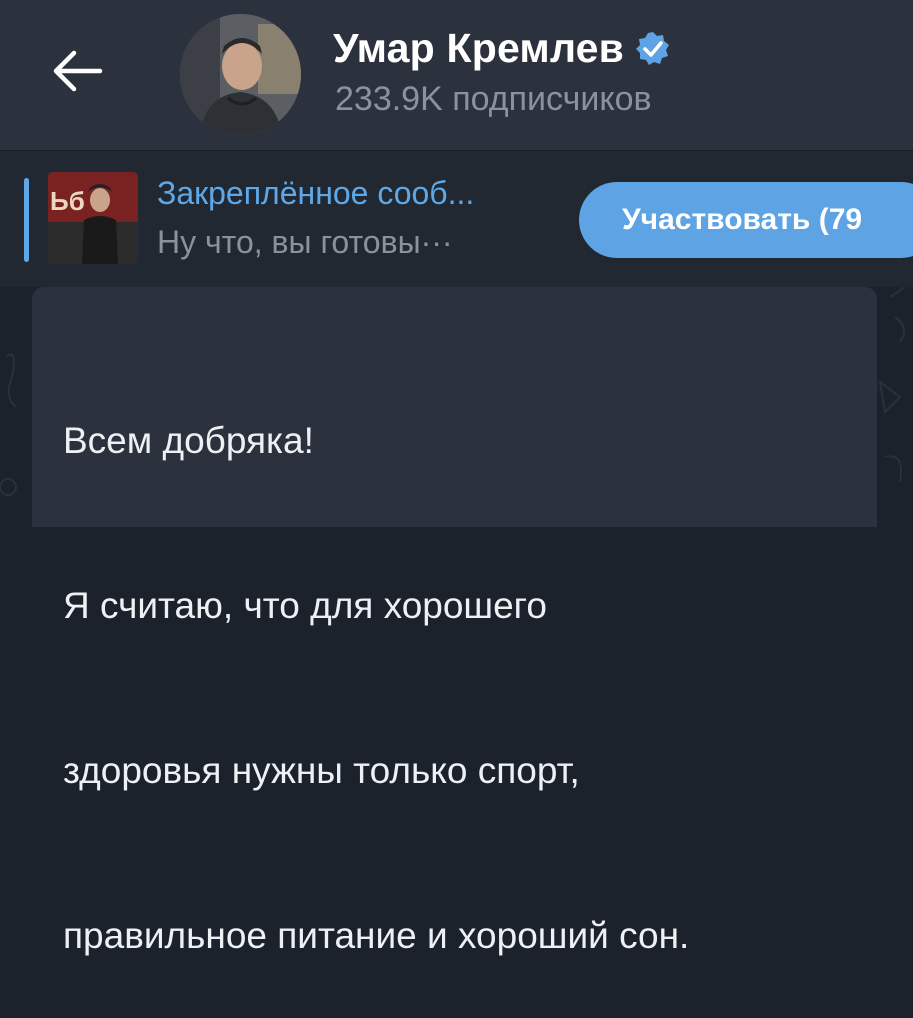 The width and height of the screenshot is (913, 1018). I want to click on message-line: Я считаю, что для хорошего, so click(305, 605).